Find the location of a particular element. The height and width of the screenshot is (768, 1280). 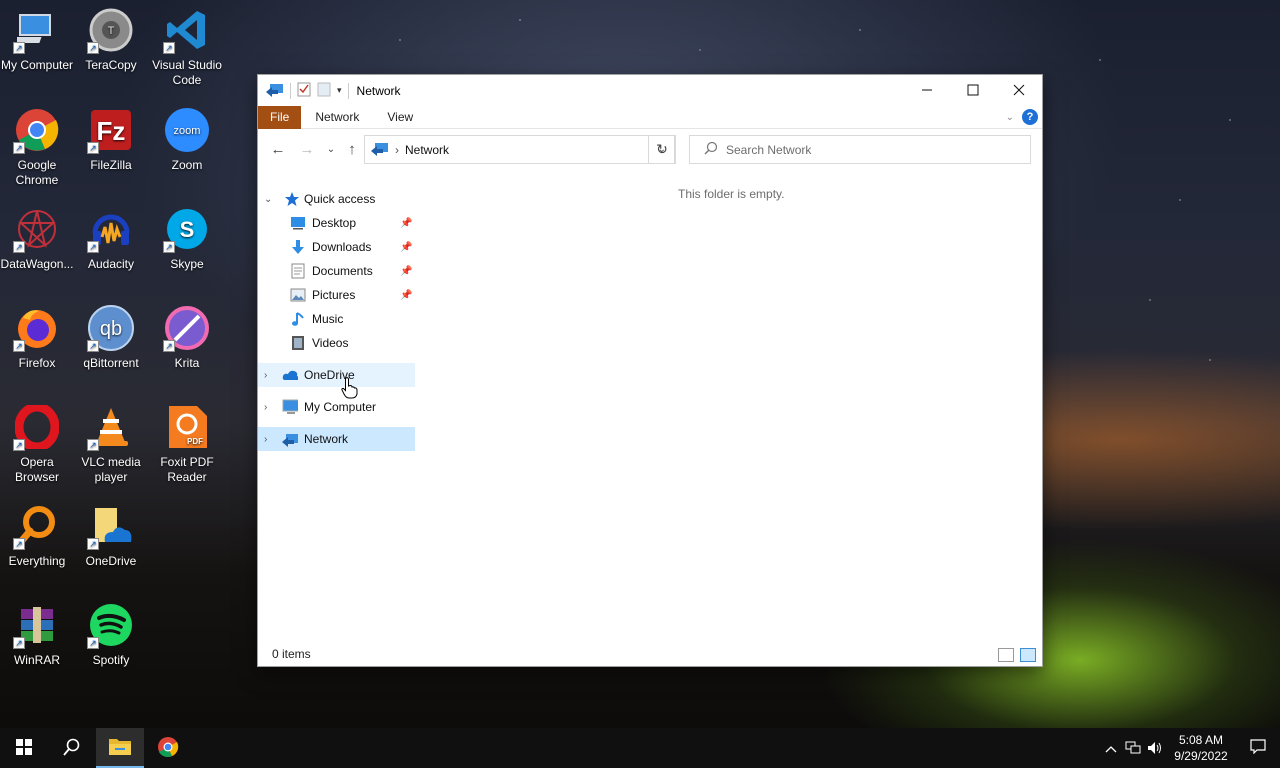

search-box is located at coordinates (860, 149).